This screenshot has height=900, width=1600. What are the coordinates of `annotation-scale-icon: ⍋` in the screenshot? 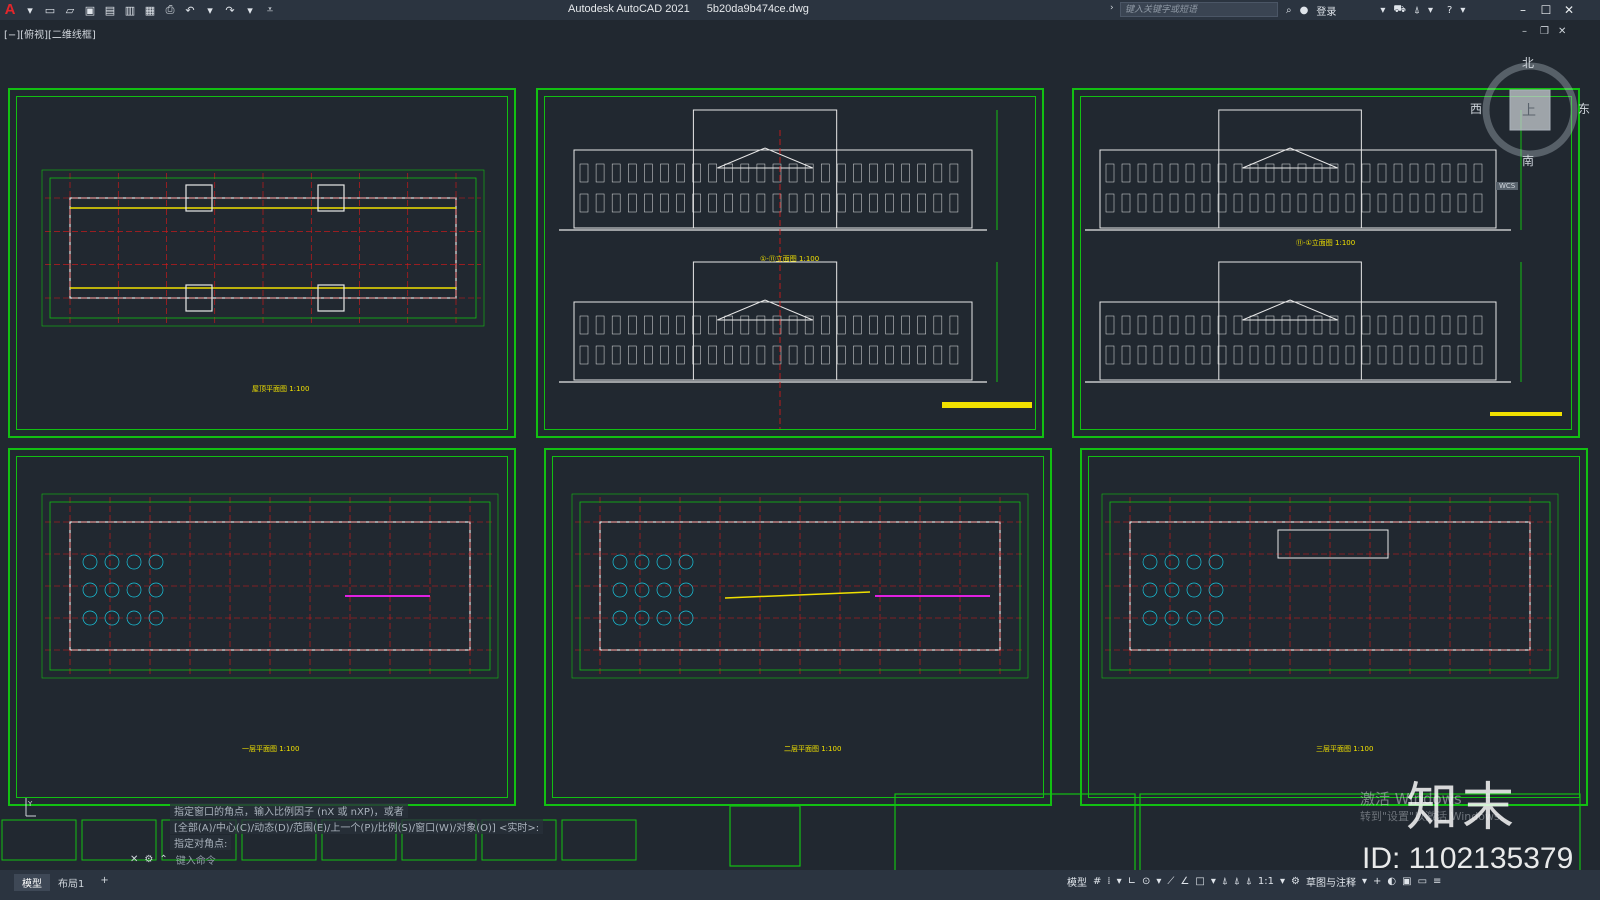 It's located at (1249, 881).